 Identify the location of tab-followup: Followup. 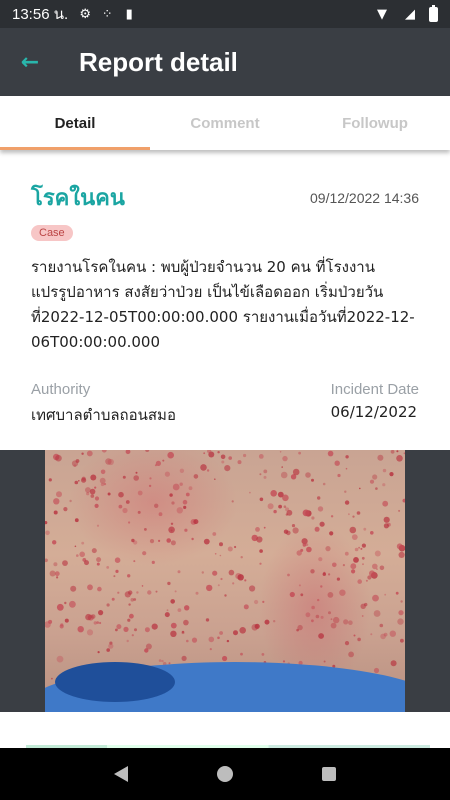
(375, 123).